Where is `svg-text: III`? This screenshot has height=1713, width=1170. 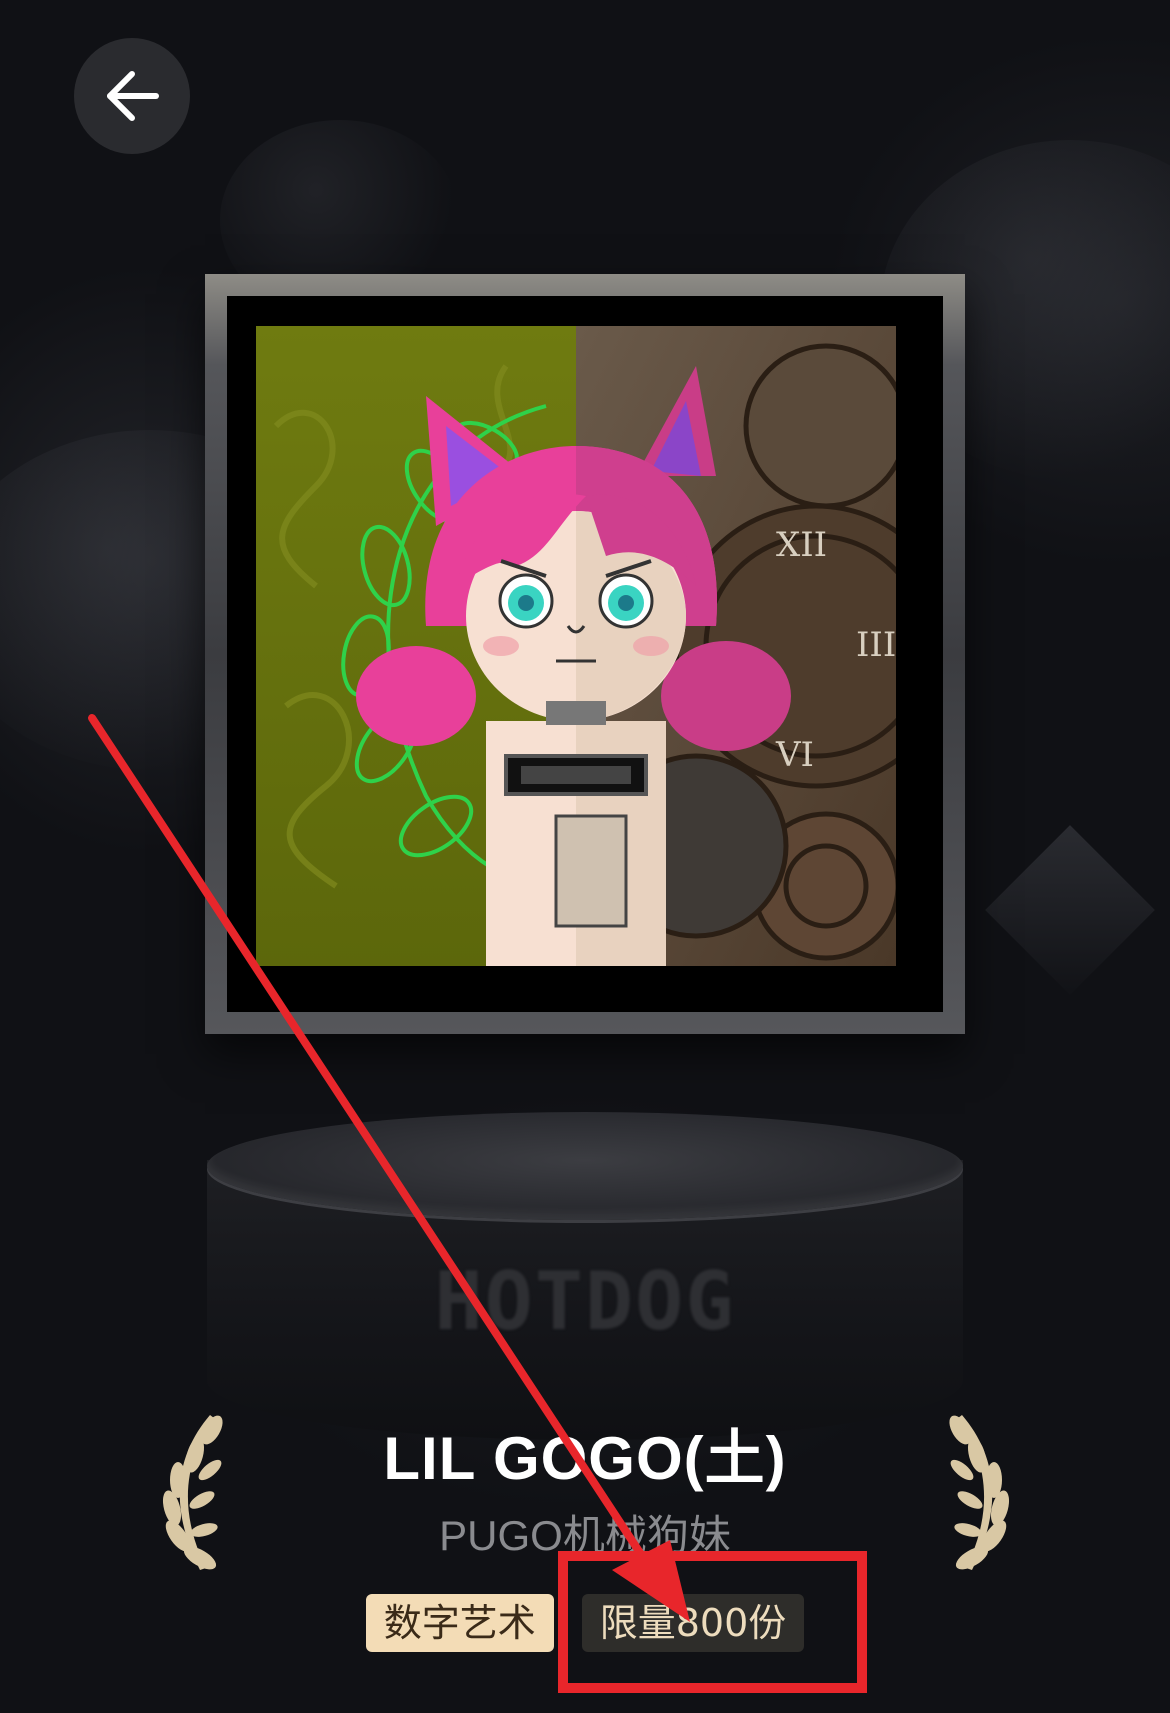
svg-text: III is located at coordinates (876, 645).